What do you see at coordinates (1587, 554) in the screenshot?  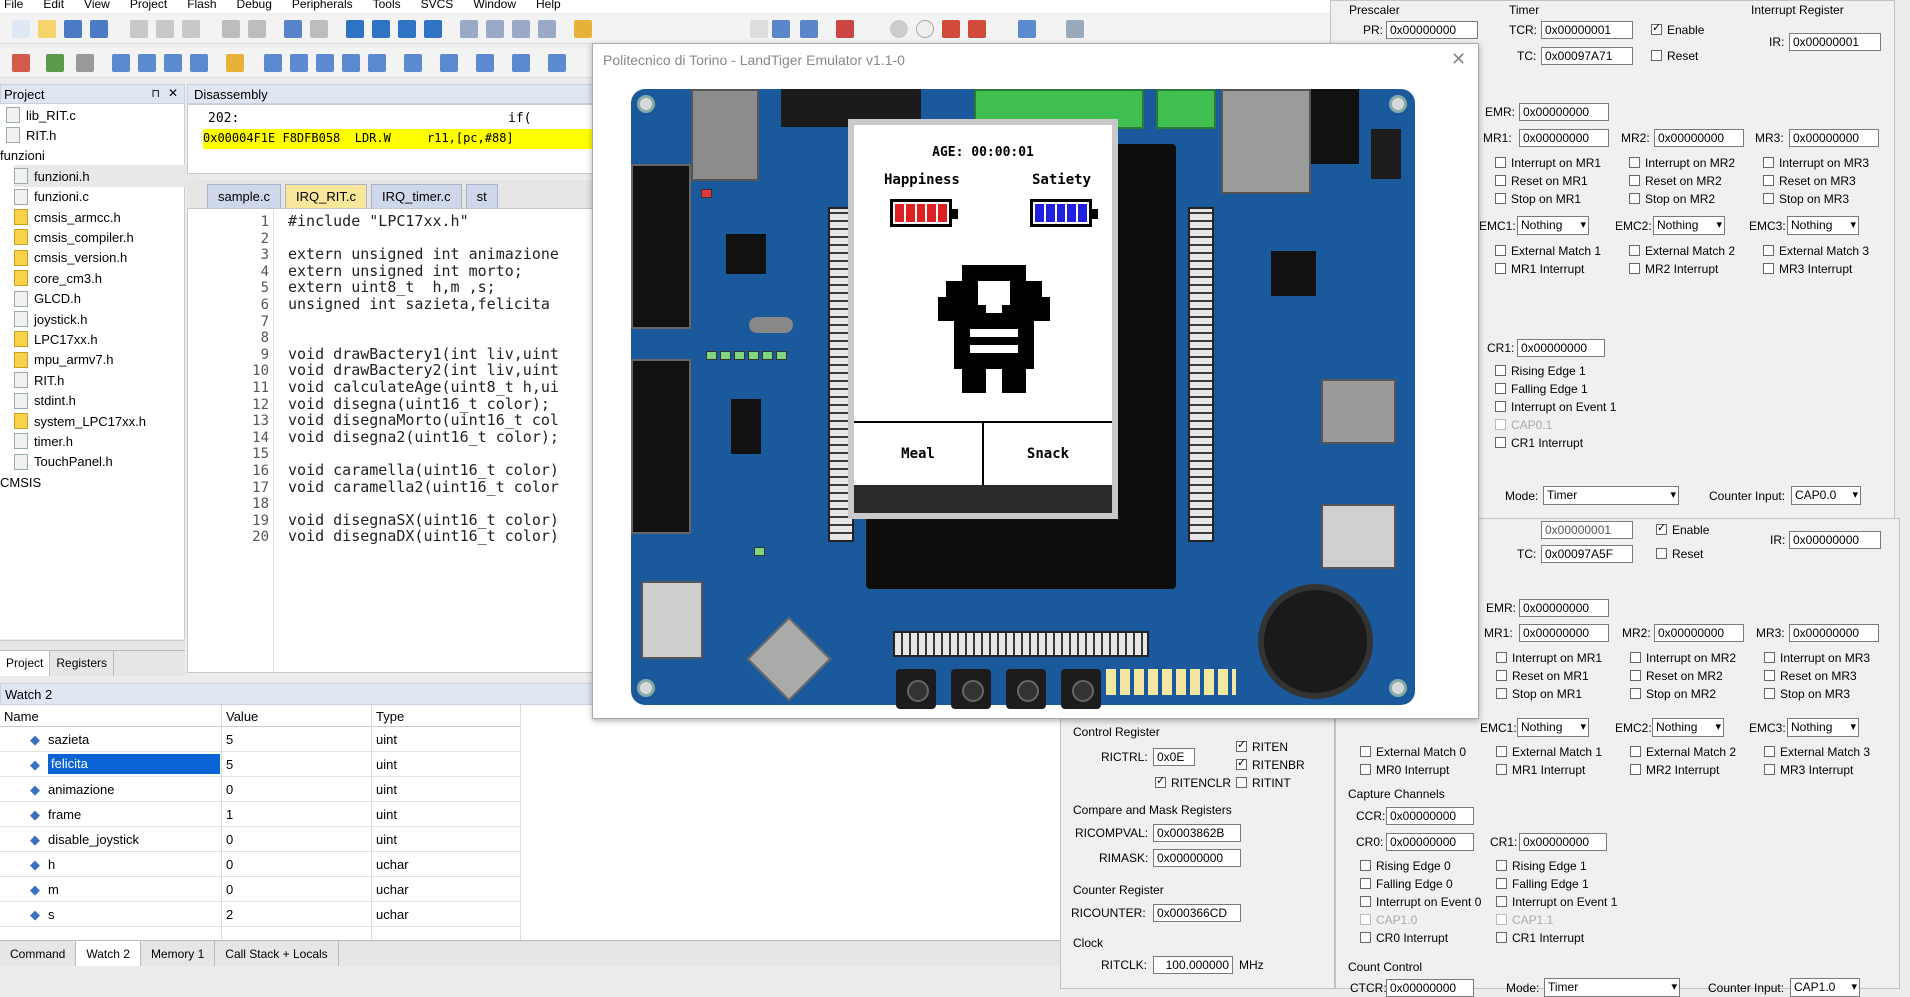 I see `t1-tc-field: 0x00097A5F` at bounding box center [1587, 554].